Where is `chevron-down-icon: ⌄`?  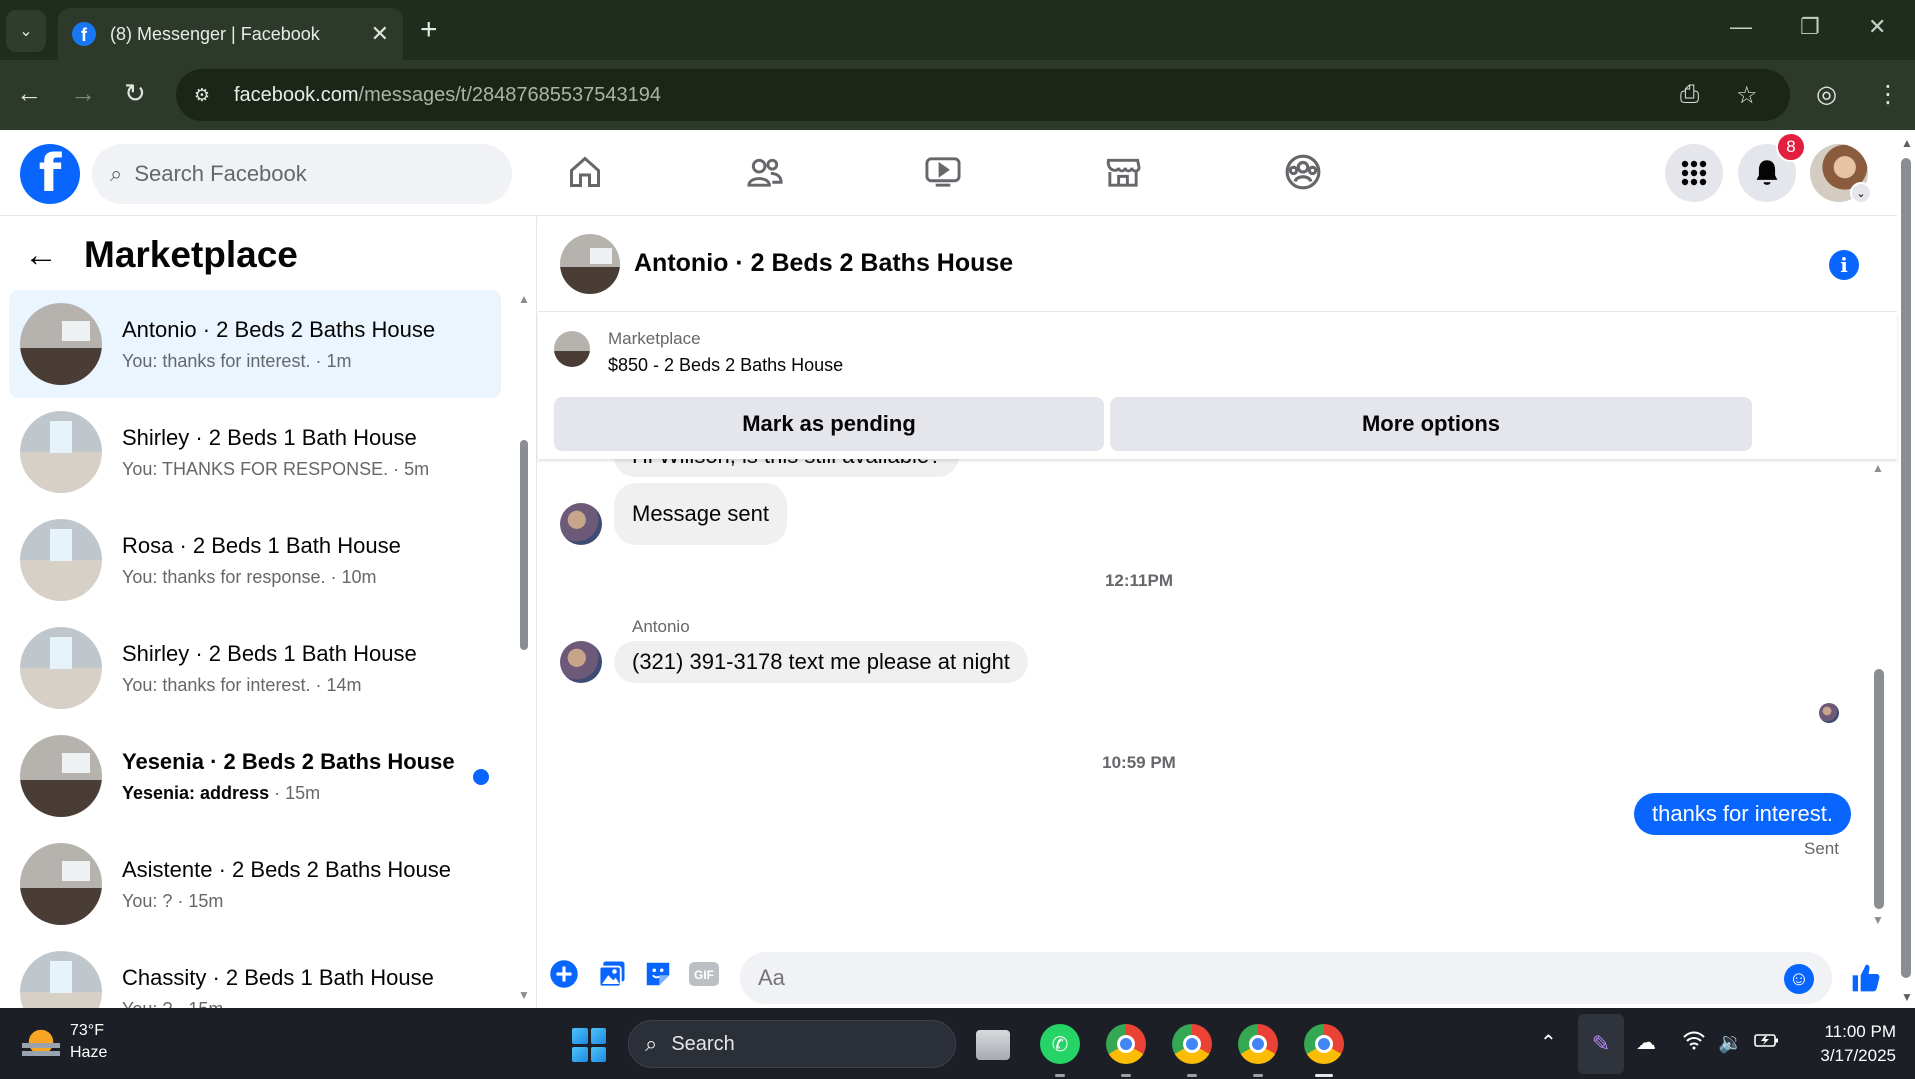 chevron-down-icon: ⌄ is located at coordinates (1861, 193).